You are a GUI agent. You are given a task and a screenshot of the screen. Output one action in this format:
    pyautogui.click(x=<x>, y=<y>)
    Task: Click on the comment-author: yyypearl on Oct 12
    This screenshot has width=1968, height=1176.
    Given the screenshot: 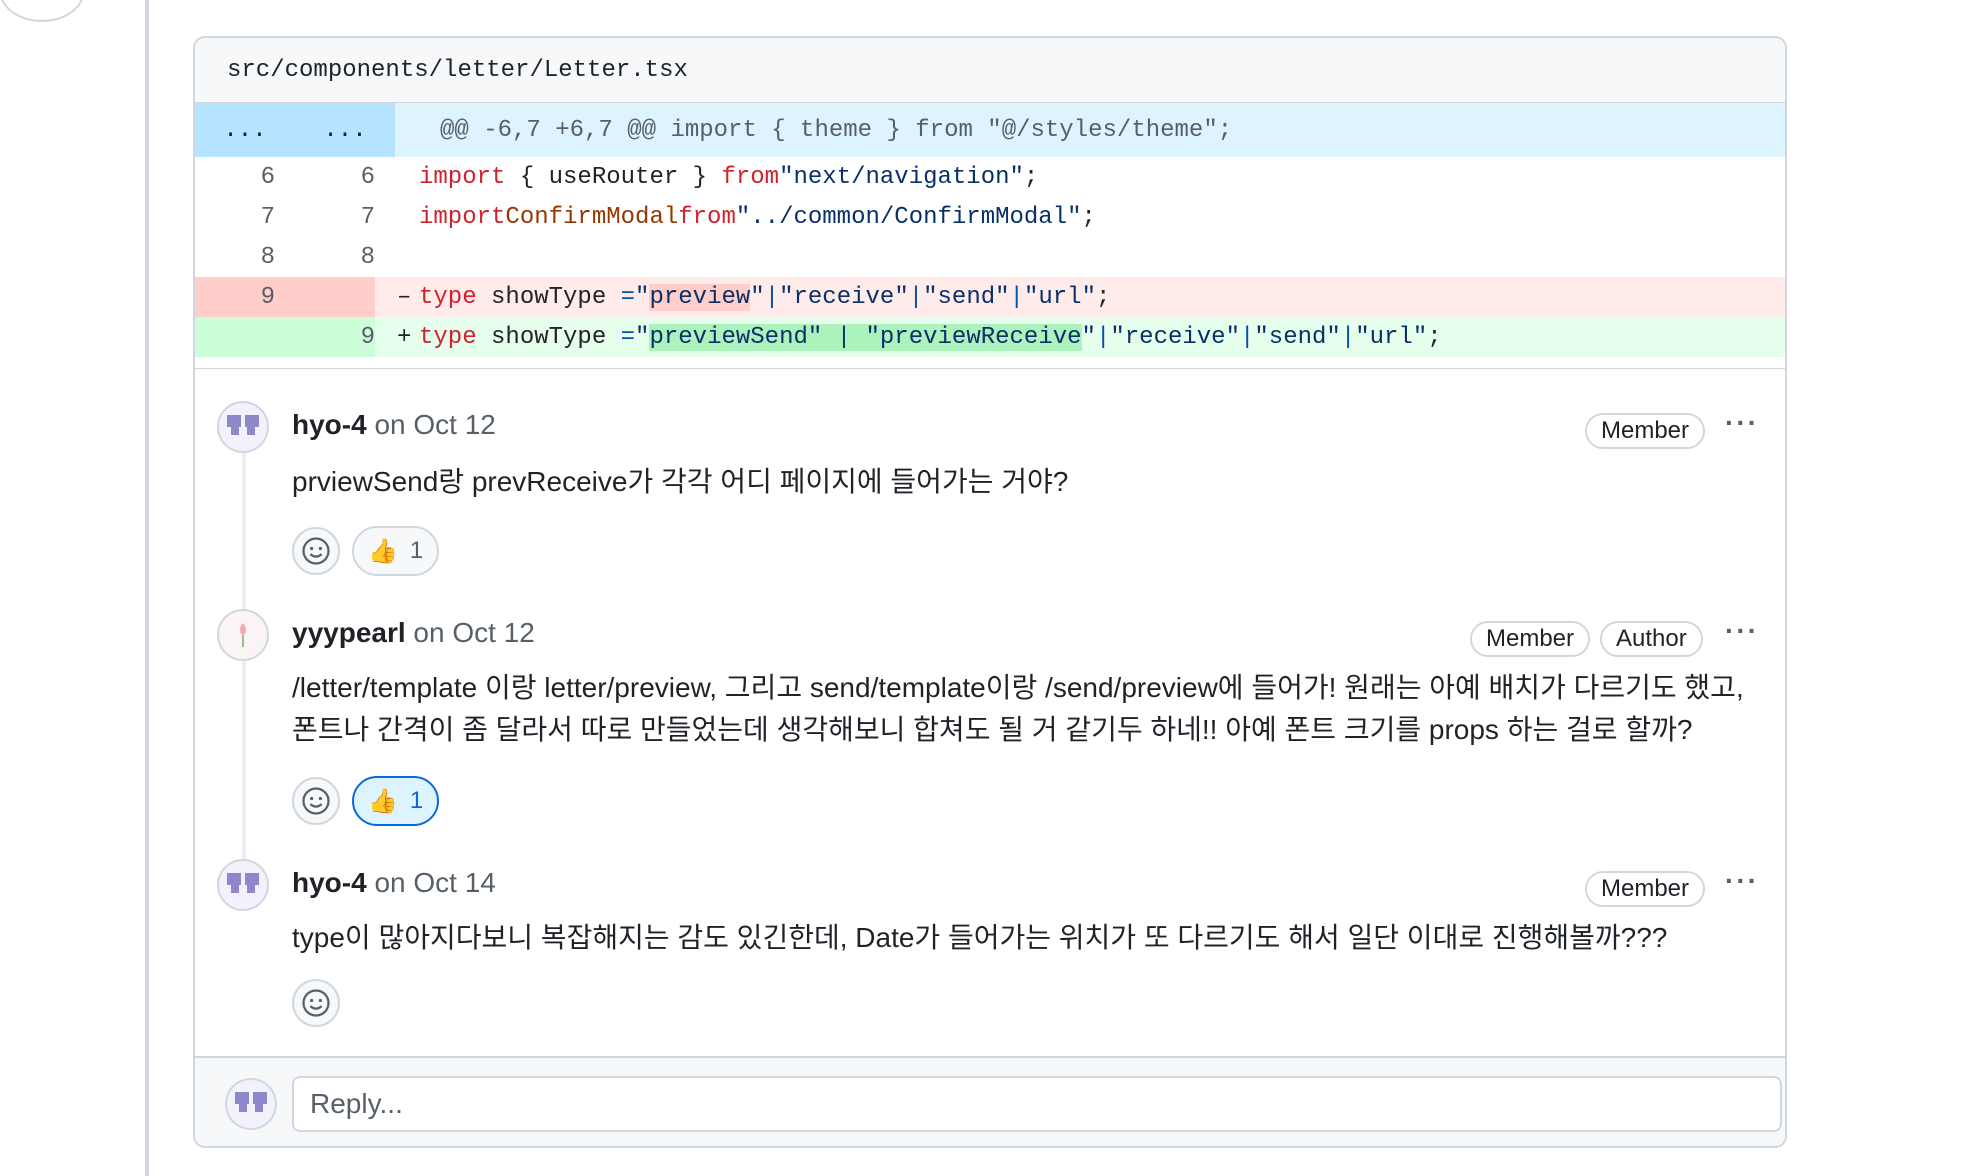 What is the action you would take?
    pyautogui.click(x=413, y=633)
    